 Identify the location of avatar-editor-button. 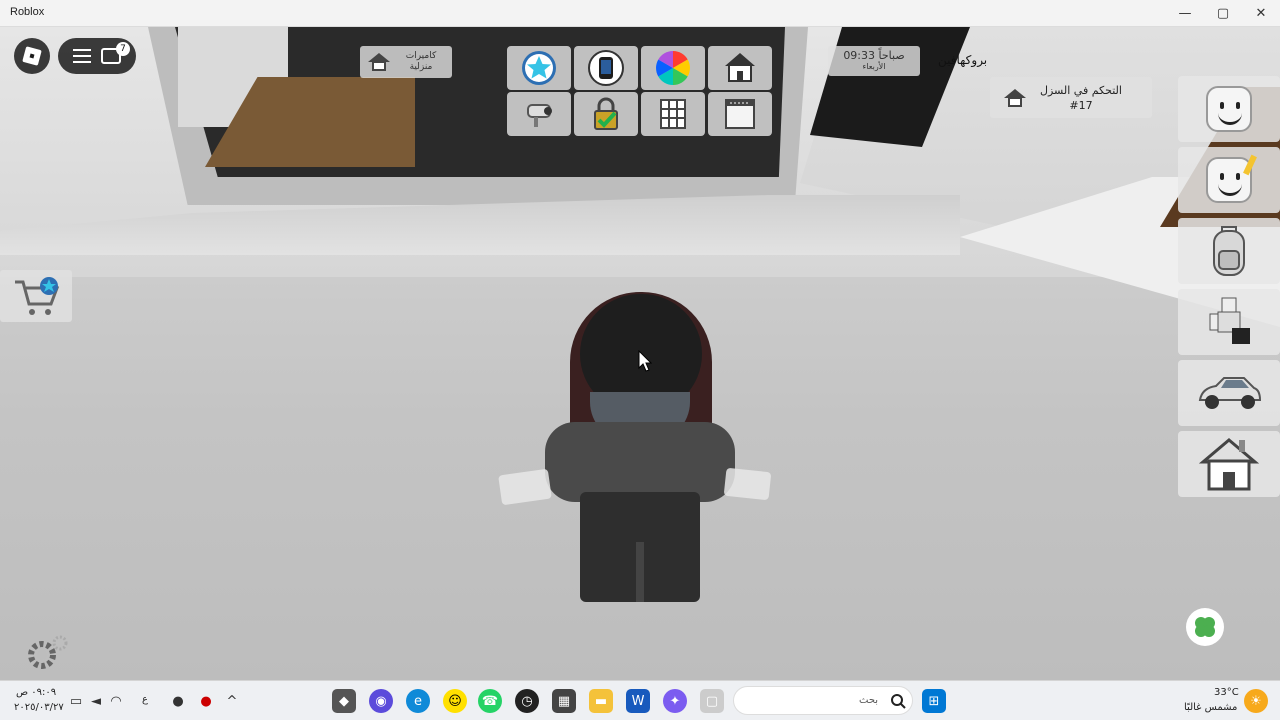
(1229, 109).